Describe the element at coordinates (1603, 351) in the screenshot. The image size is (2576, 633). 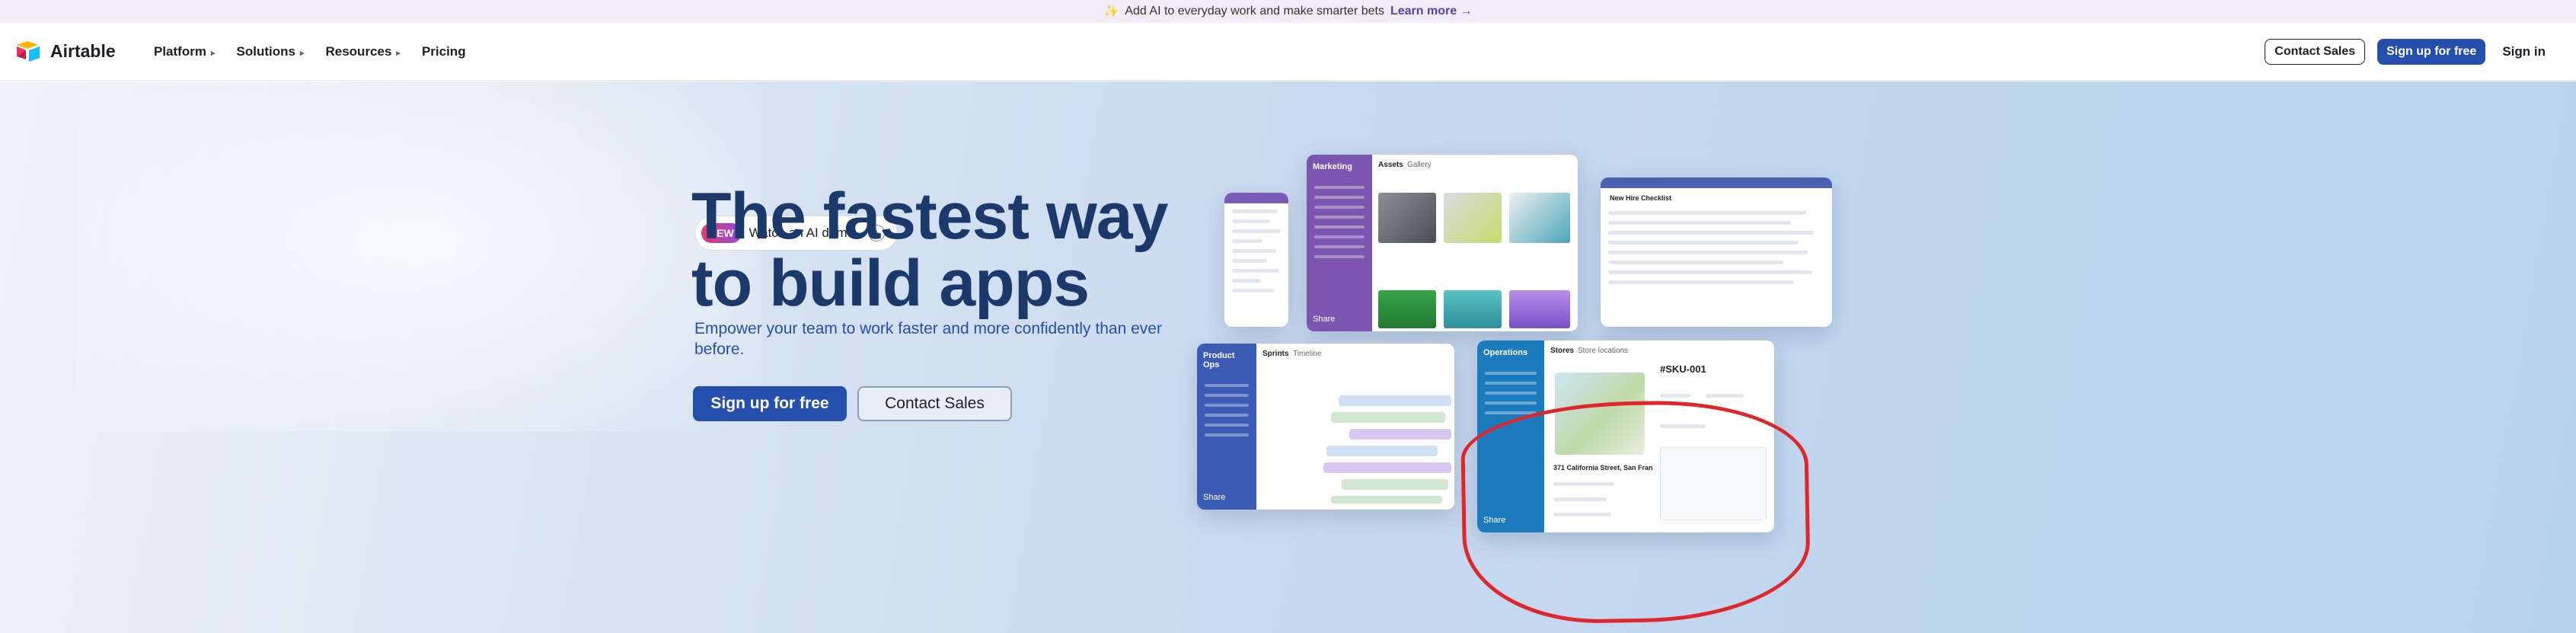
I see `operations-tab-locations: Store locations` at that location.